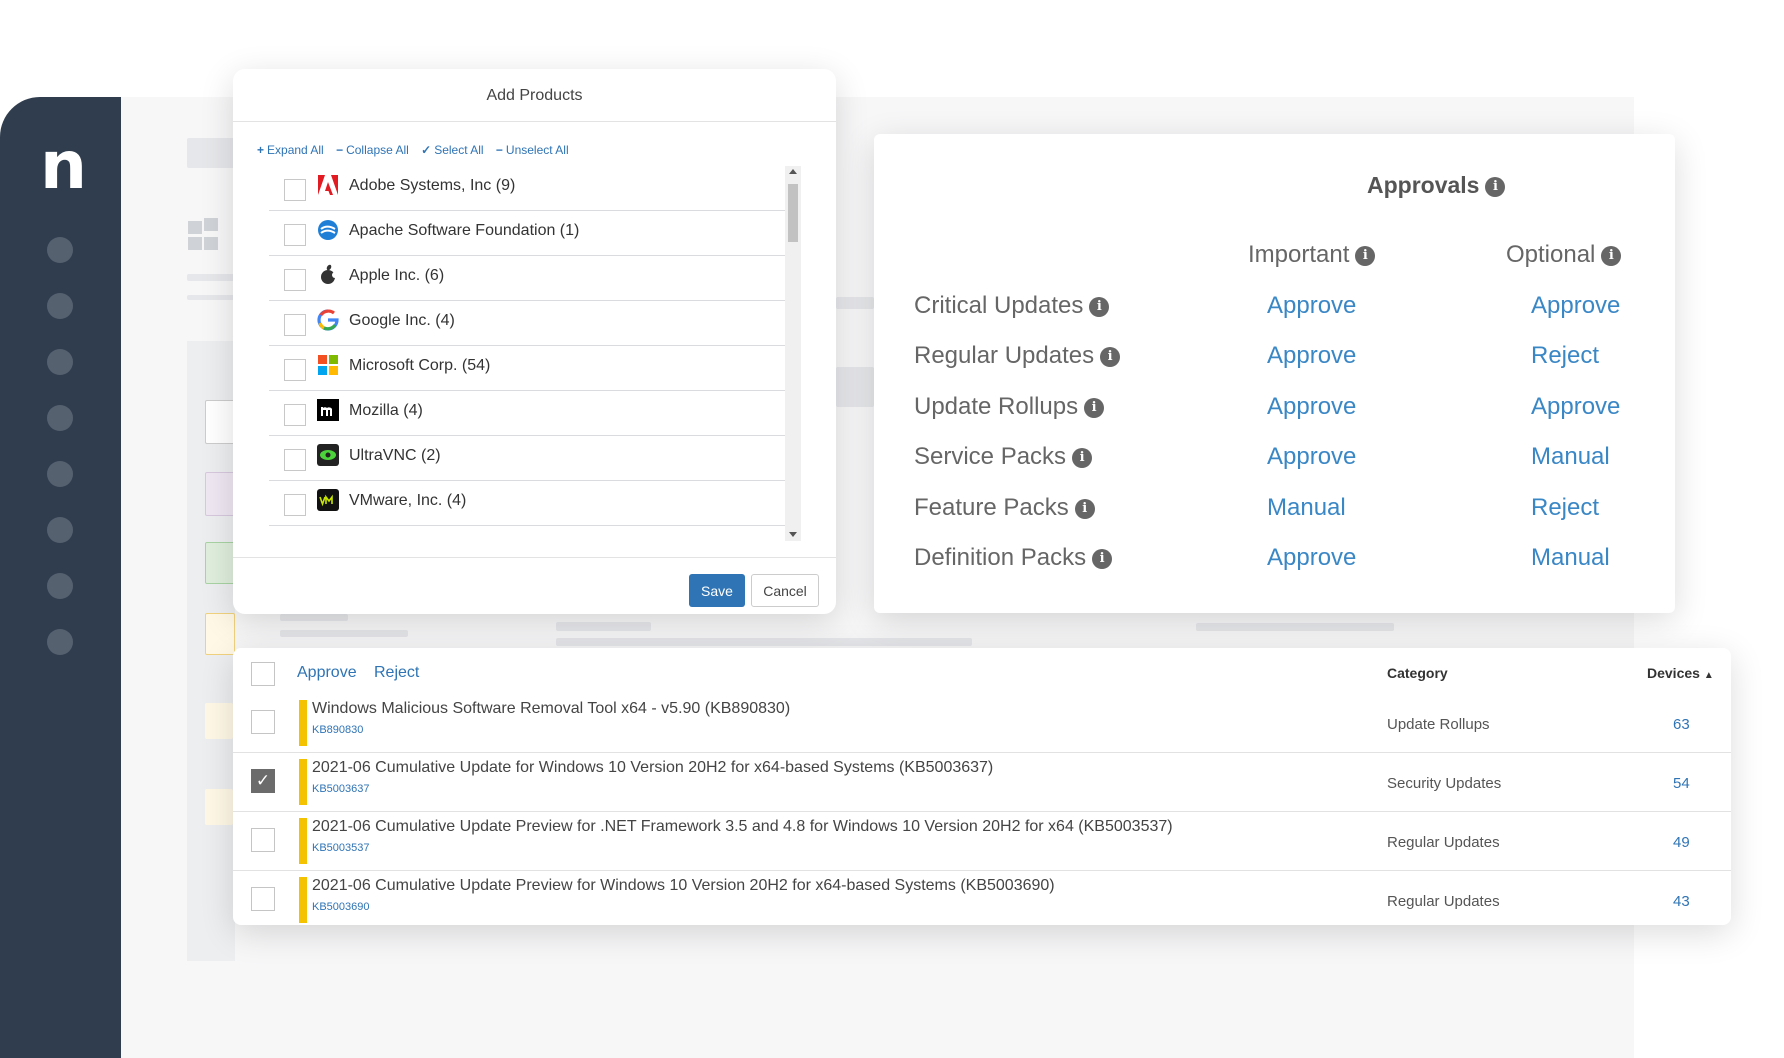 The width and height of the screenshot is (1784, 1058). I want to click on regular-important-setting: Approve, so click(1311, 356).